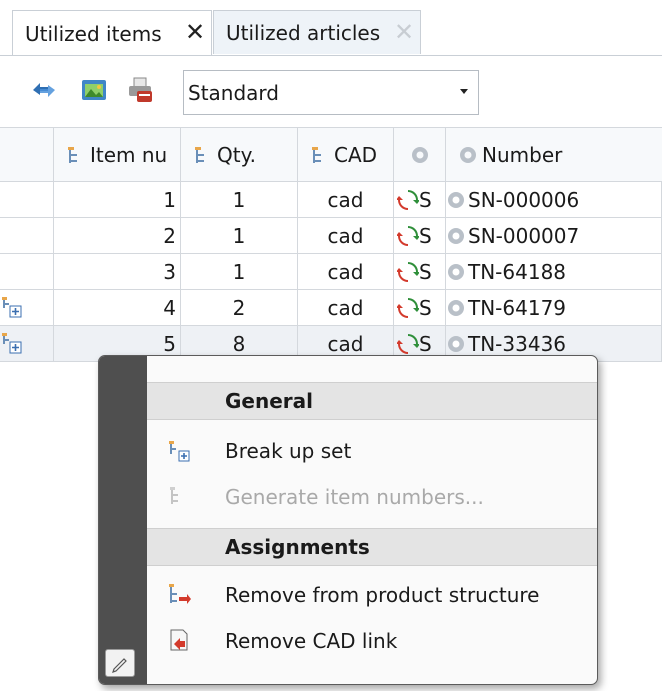 This screenshot has height=691, width=662. I want to click on table-row: 1 1 cad S SN-000006, so click(331, 200).